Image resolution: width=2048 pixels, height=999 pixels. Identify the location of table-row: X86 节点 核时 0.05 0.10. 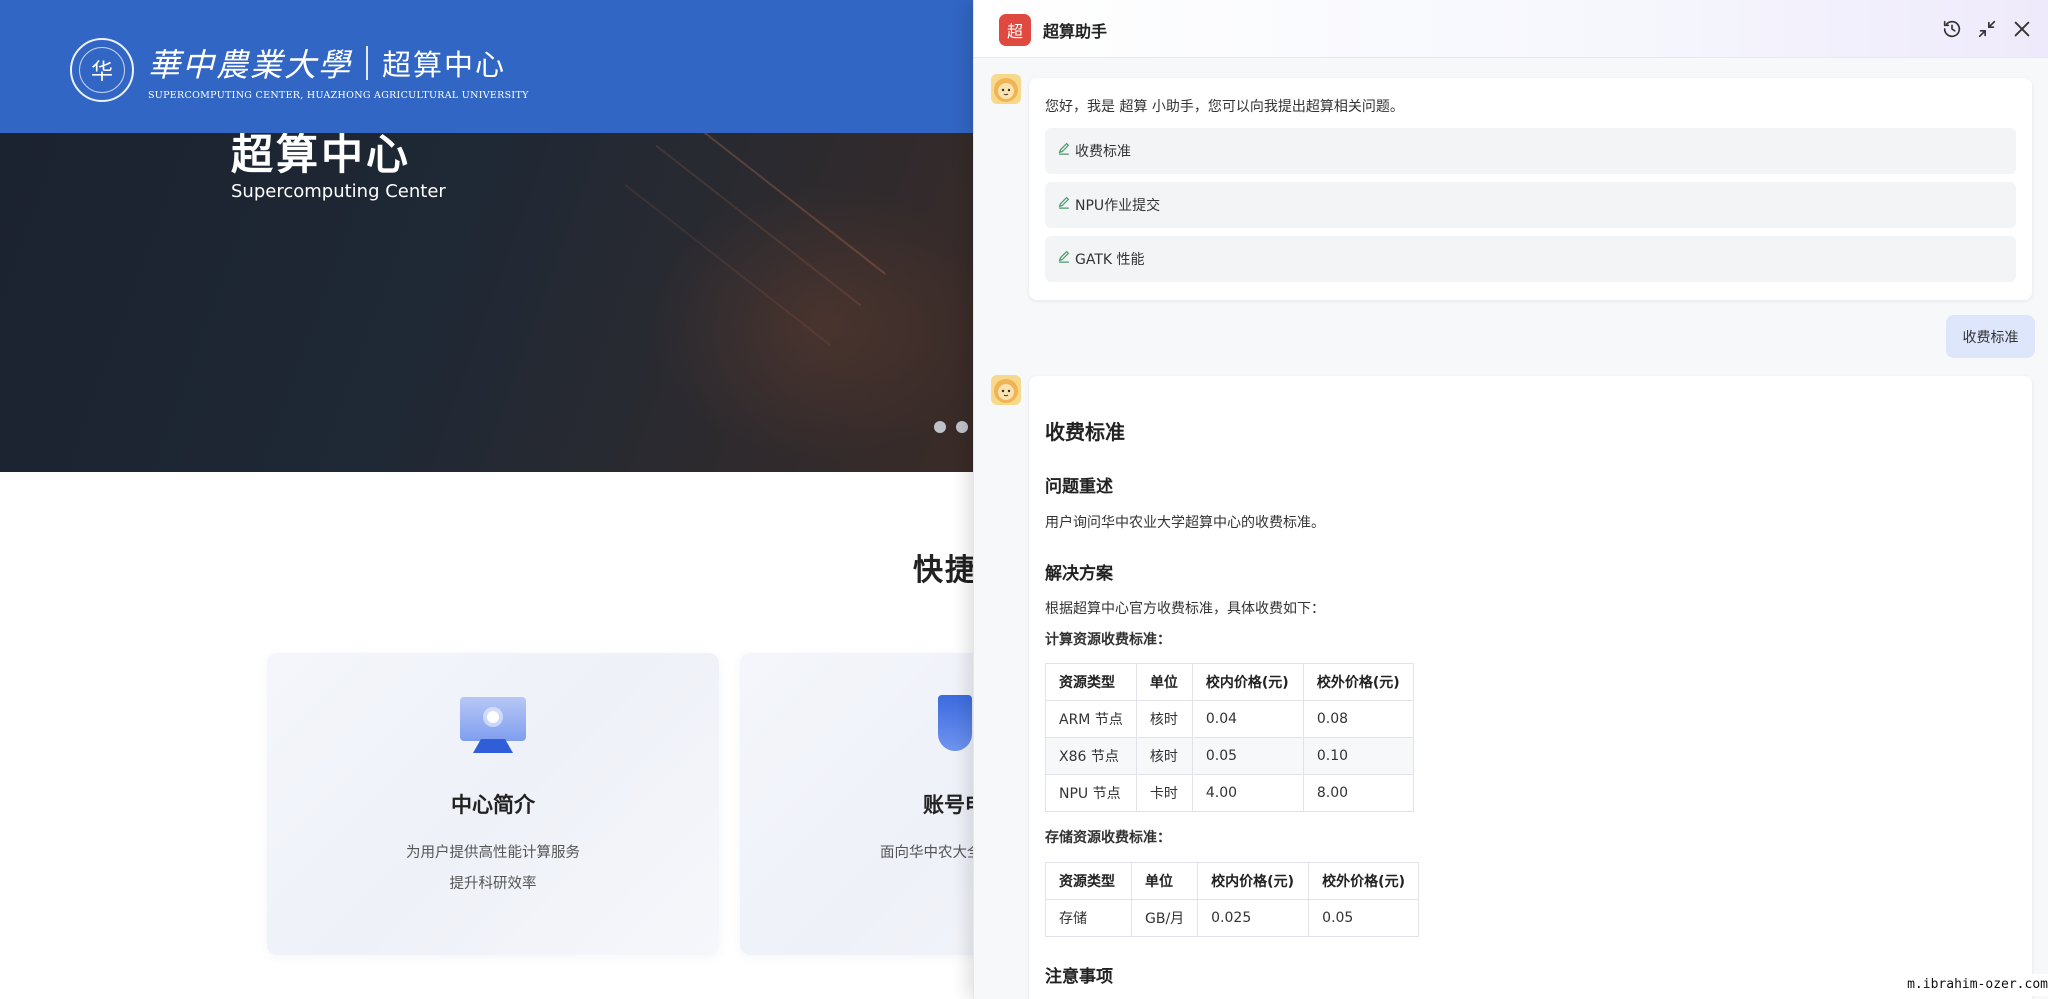
(1229, 756).